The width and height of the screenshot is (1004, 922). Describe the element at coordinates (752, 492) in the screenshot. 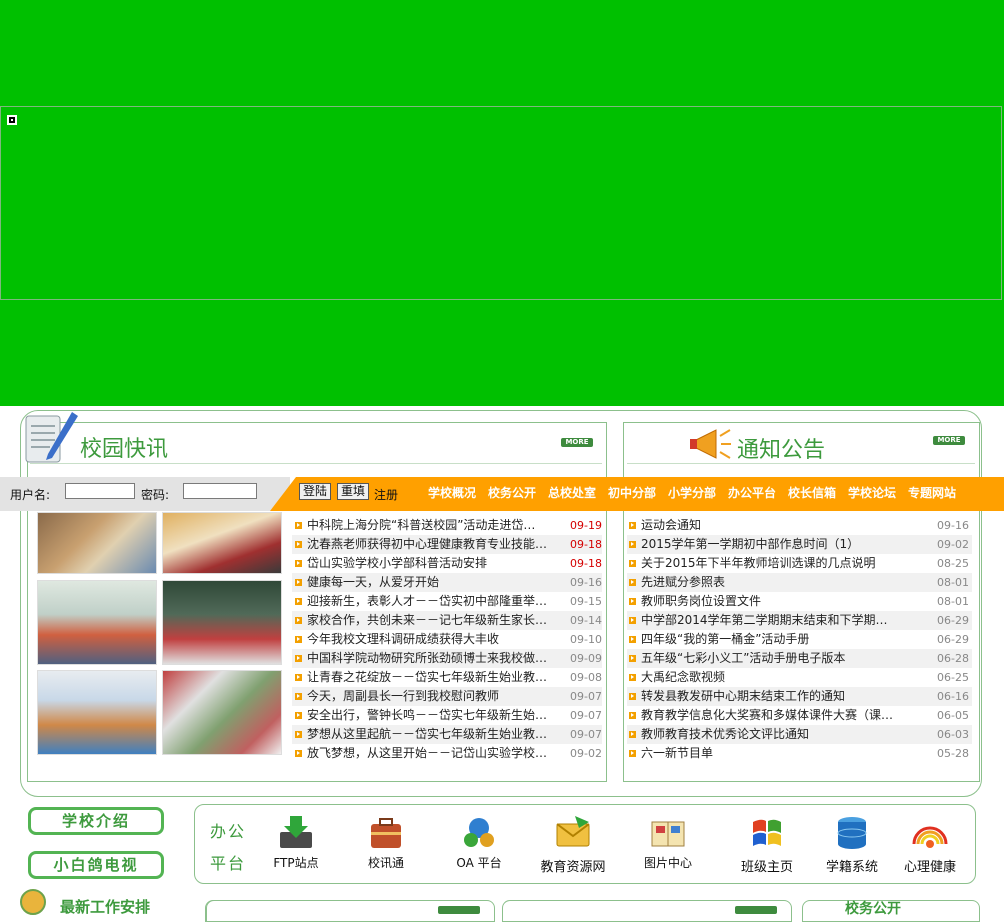

I see `nav-office-platform: 办公平台` at that location.